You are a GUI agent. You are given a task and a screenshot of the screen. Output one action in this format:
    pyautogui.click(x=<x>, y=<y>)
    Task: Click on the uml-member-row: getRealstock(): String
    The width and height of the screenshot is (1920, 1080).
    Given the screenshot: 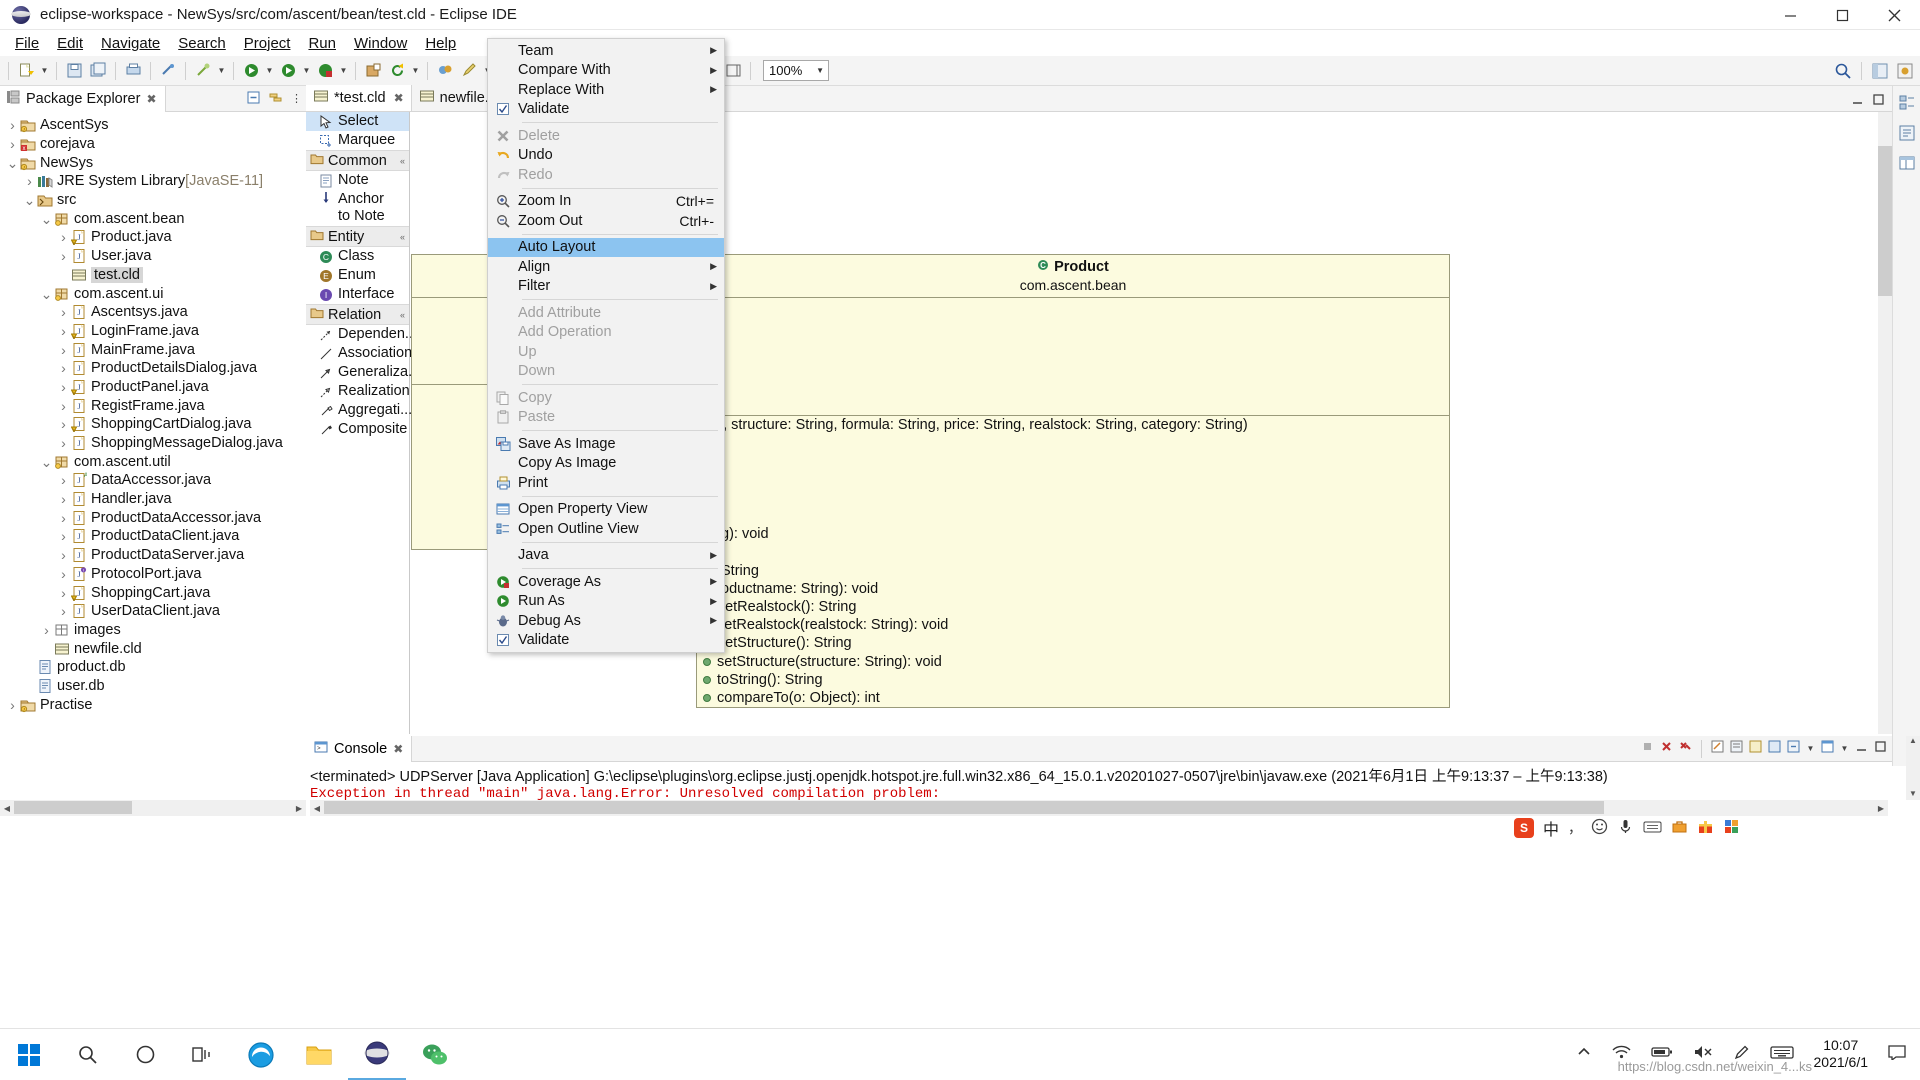 What is the action you would take?
    pyautogui.click(x=1073, y=607)
    